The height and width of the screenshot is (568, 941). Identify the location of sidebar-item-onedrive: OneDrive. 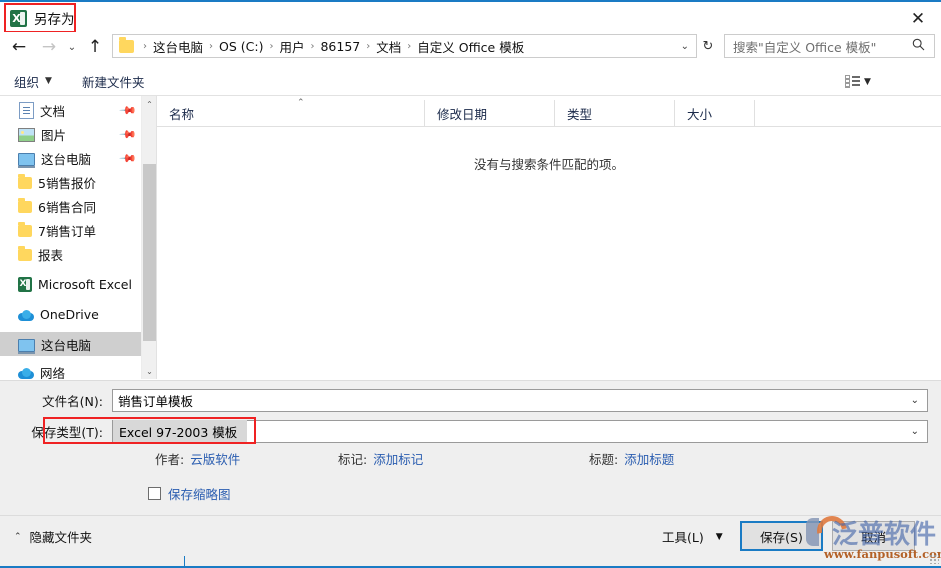
(70, 314).